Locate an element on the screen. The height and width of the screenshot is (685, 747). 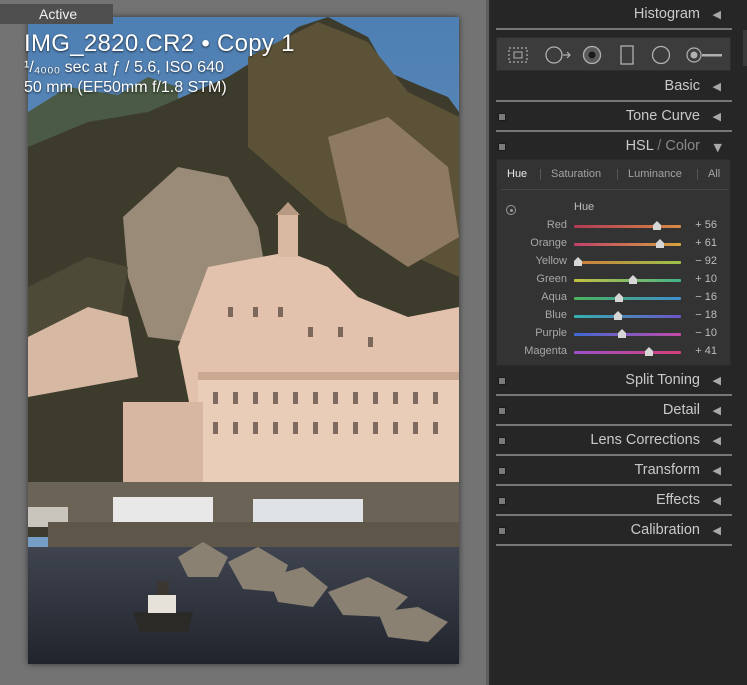
calibration-label: Calibration is located at coordinates (665, 530).